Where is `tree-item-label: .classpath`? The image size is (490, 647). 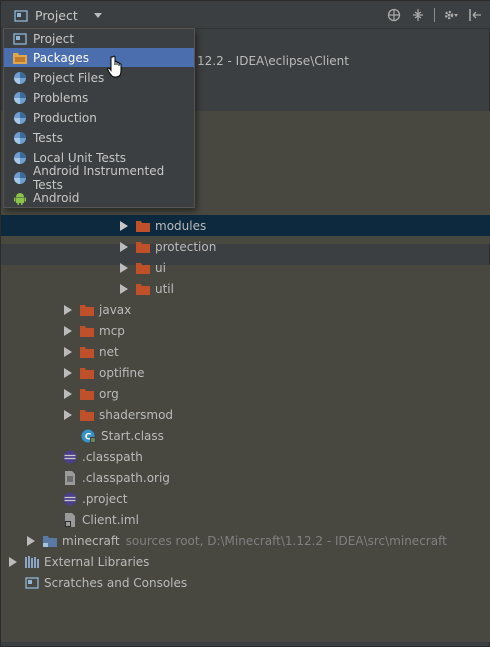
tree-item-label: .classpath is located at coordinates (112, 456).